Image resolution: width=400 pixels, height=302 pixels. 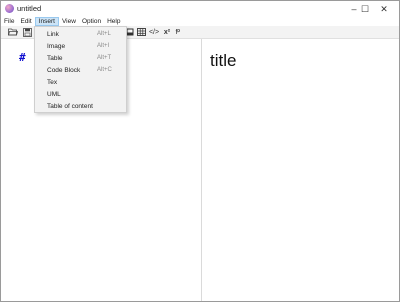 What do you see at coordinates (70, 106) in the screenshot?
I see `menu-item-label: Table of content` at bounding box center [70, 106].